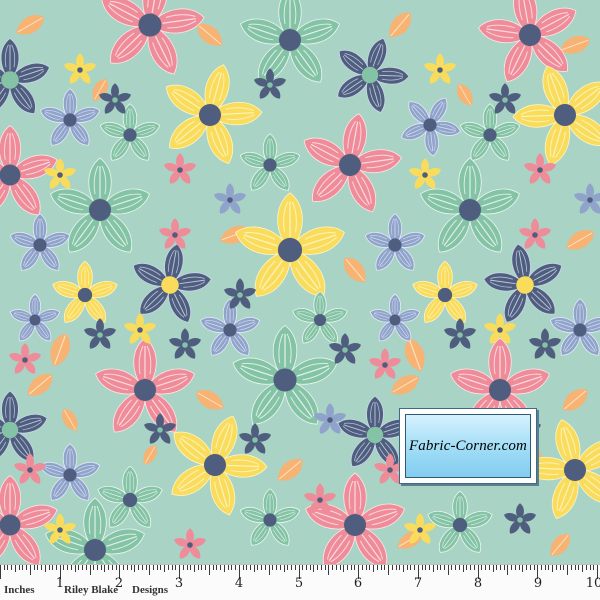 The image size is (600, 600). Describe the element at coordinates (478, 583) in the screenshot. I see `ruler-number: 8` at that location.